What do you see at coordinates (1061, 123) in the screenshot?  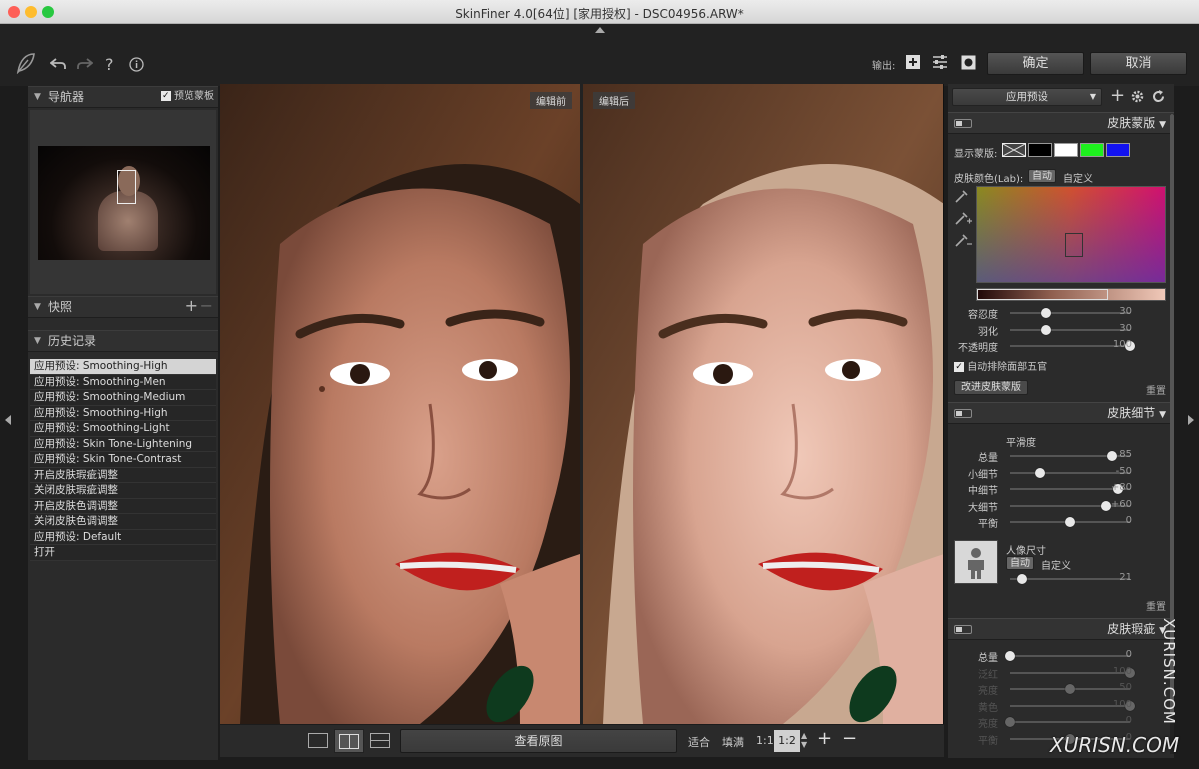 I see `skin-mask-header: 皮肤蒙版 ▼` at bounding box center [1061, 123].